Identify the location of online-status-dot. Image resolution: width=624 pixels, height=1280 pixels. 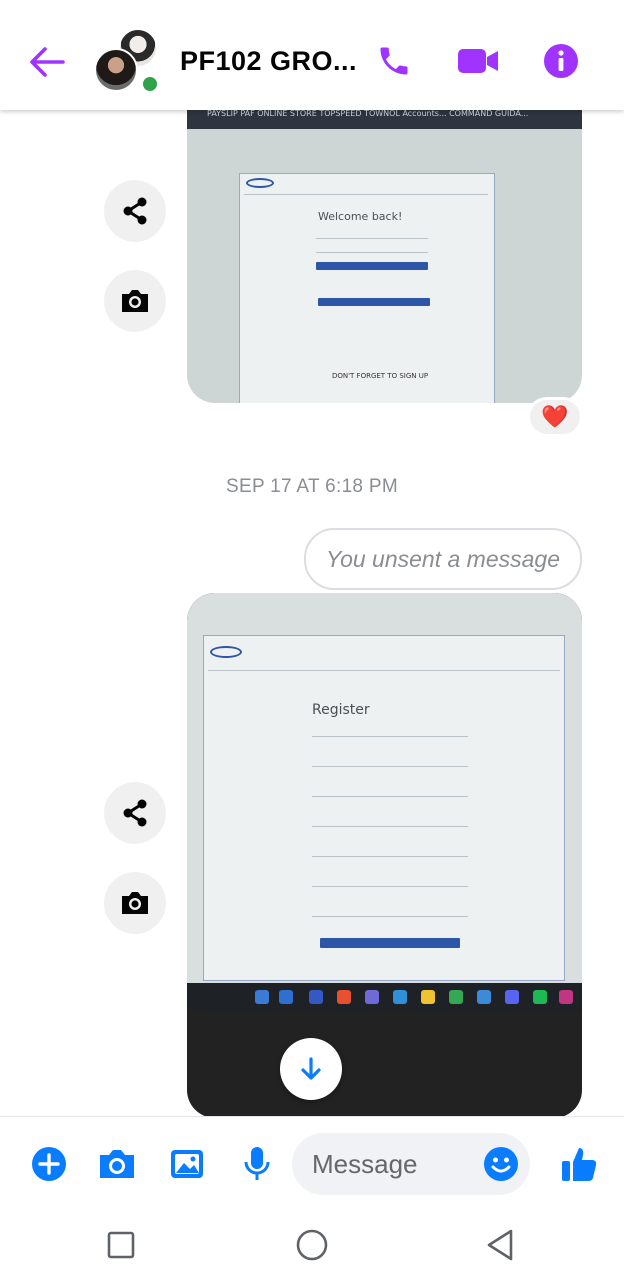
(150, 84).